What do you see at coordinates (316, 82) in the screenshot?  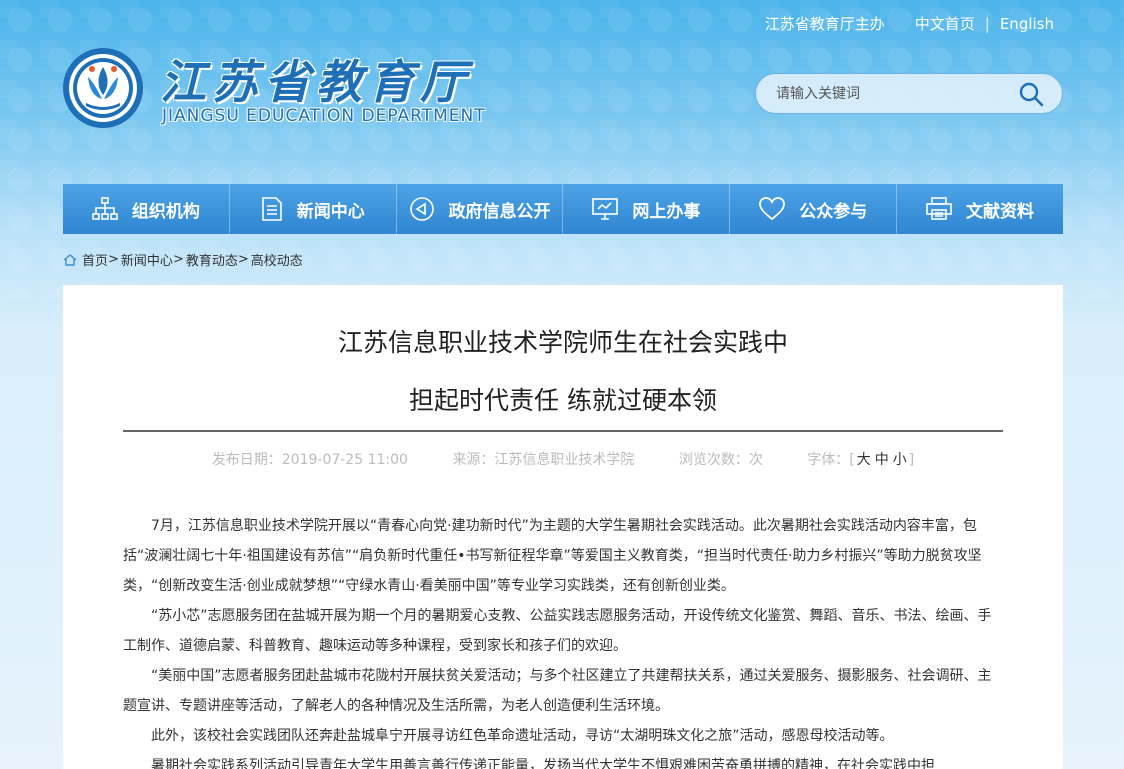 I see `site-title-chinese: 江苏省教育厅` at bounding box center [316, 82].